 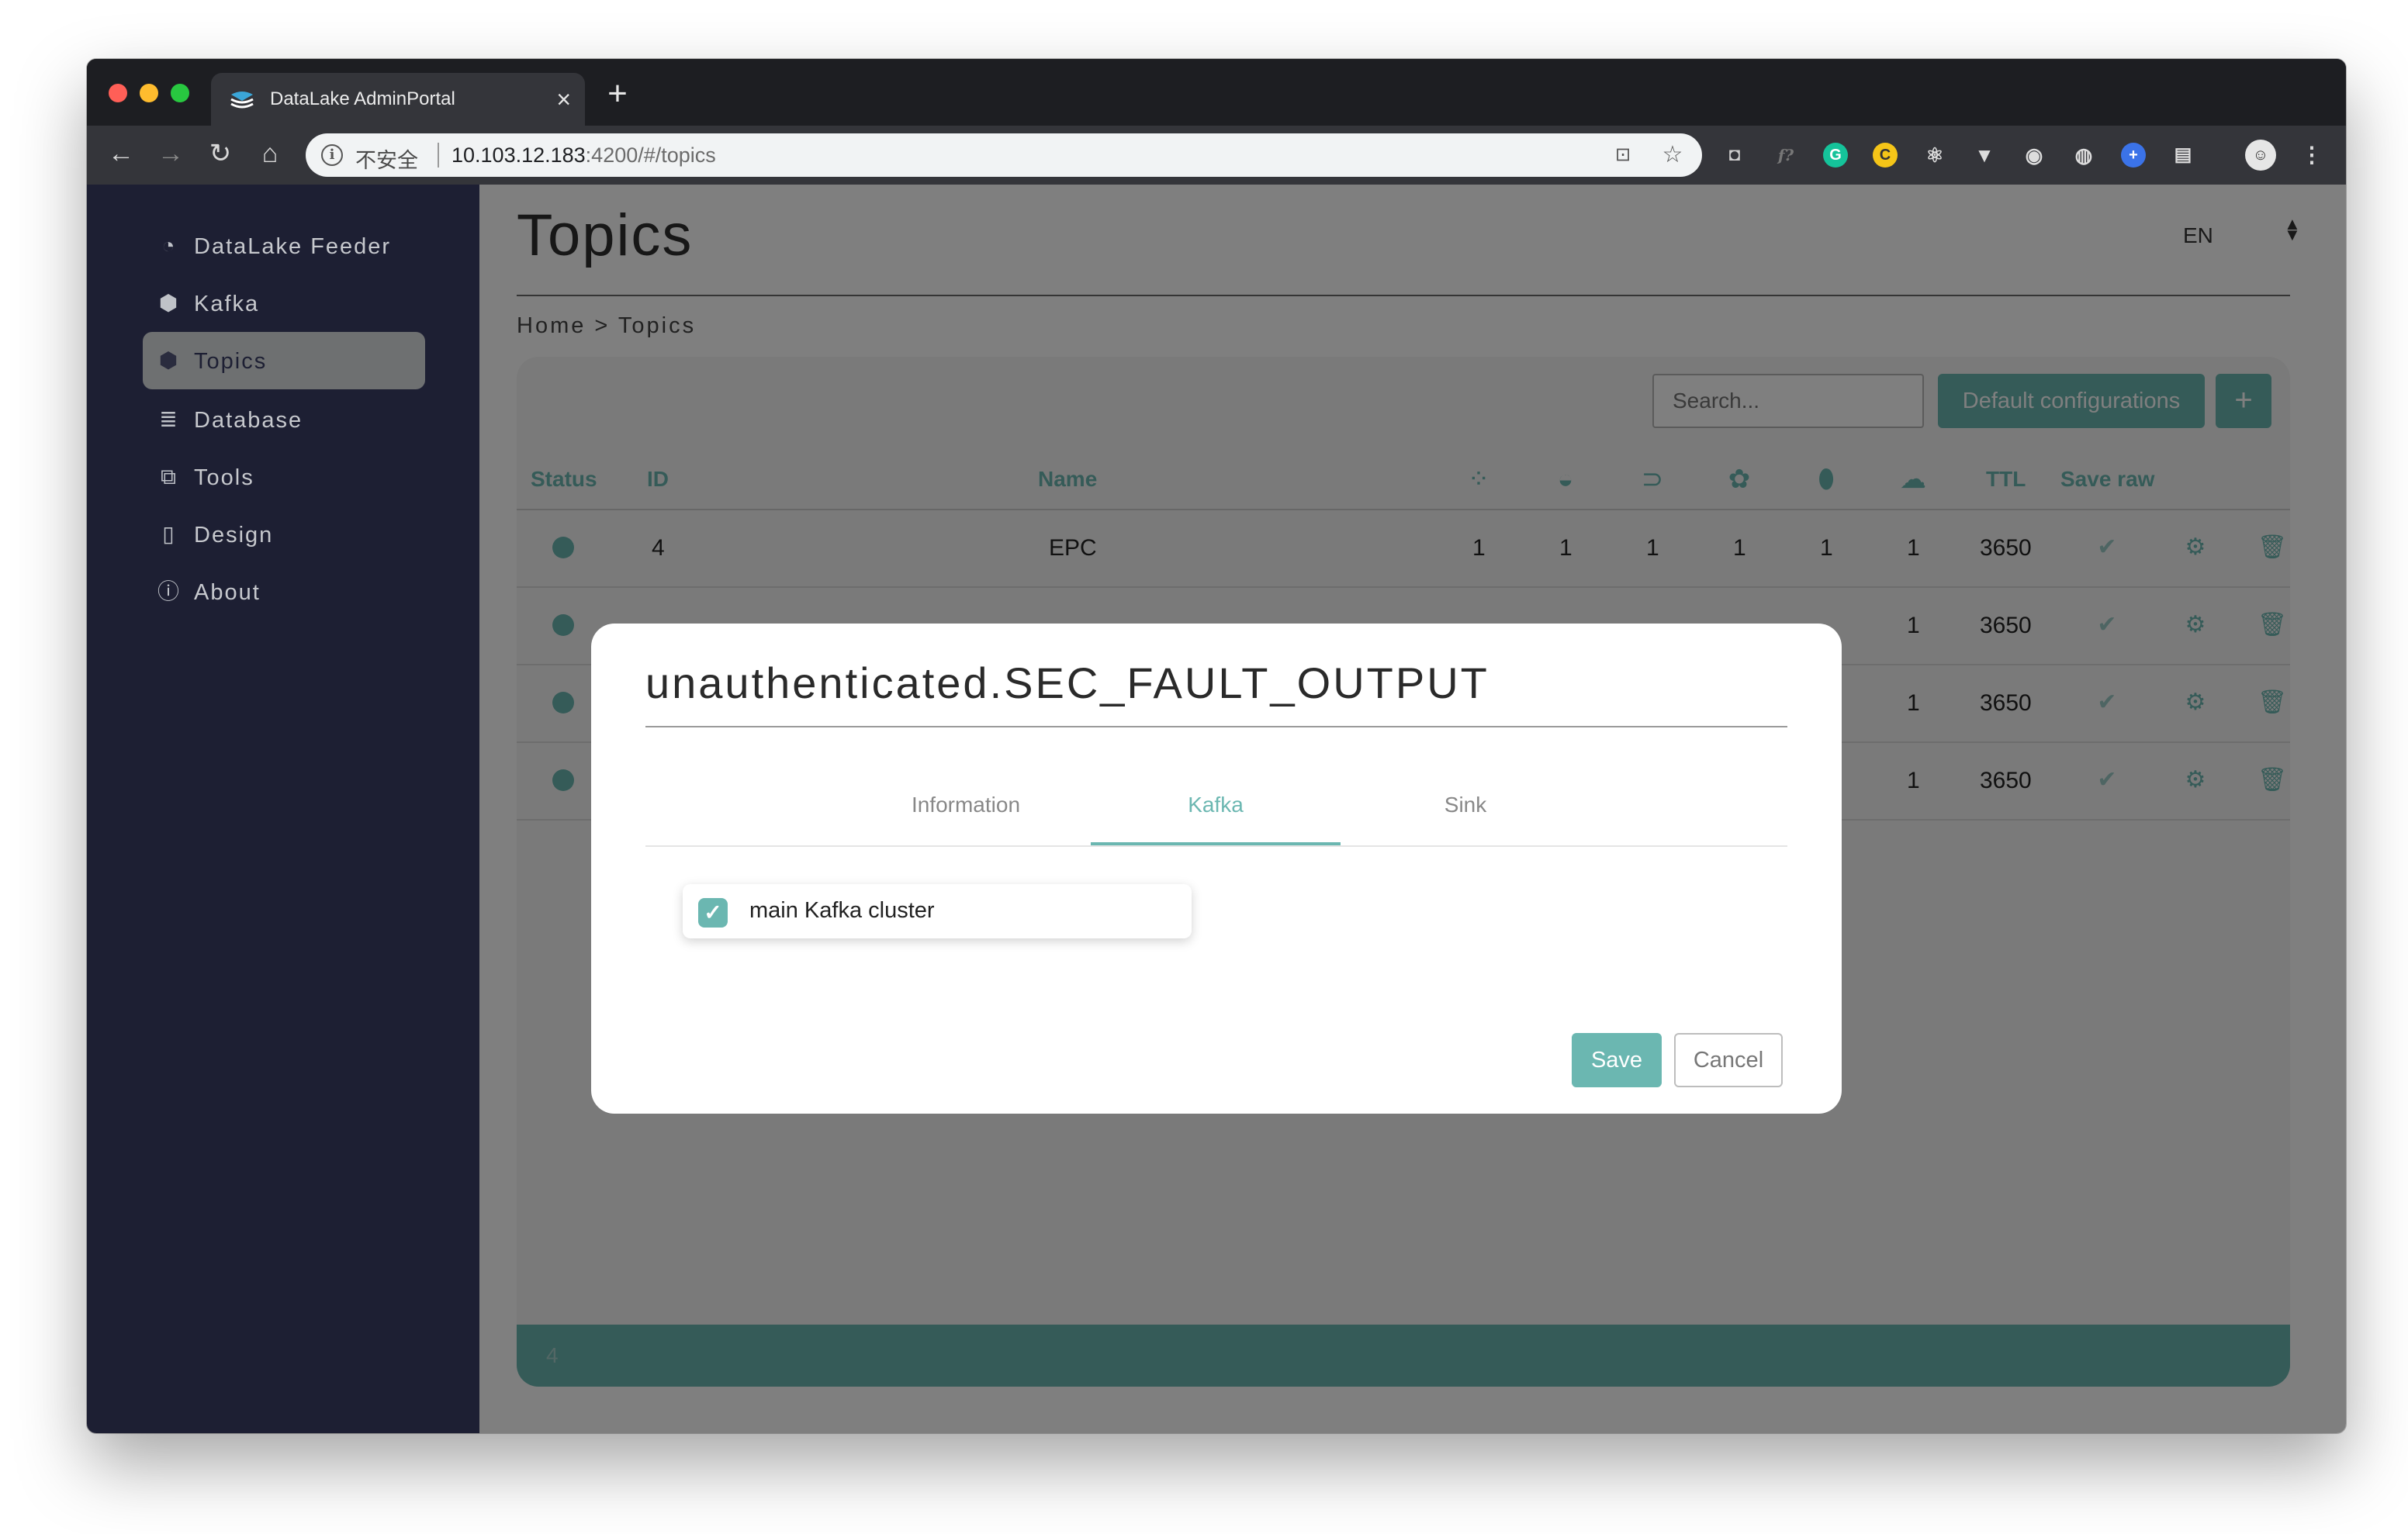 I want to click on record-icon: ◉, so click(x=2034, y=155).